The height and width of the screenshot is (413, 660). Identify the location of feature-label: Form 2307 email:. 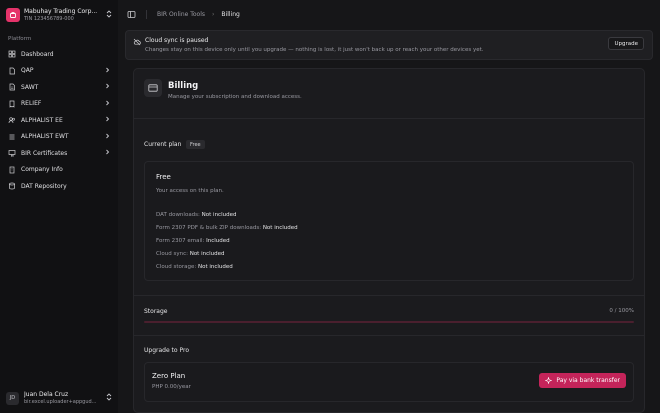
(180, 241).